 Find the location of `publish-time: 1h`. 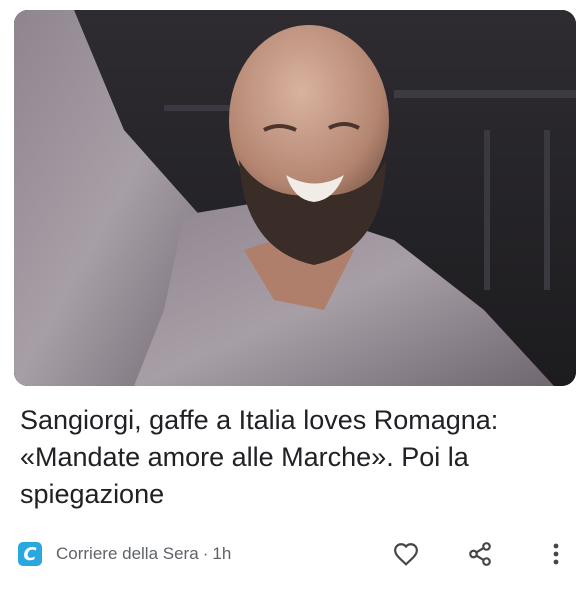

publish-time: 1h is located at coordinates (222, 553).